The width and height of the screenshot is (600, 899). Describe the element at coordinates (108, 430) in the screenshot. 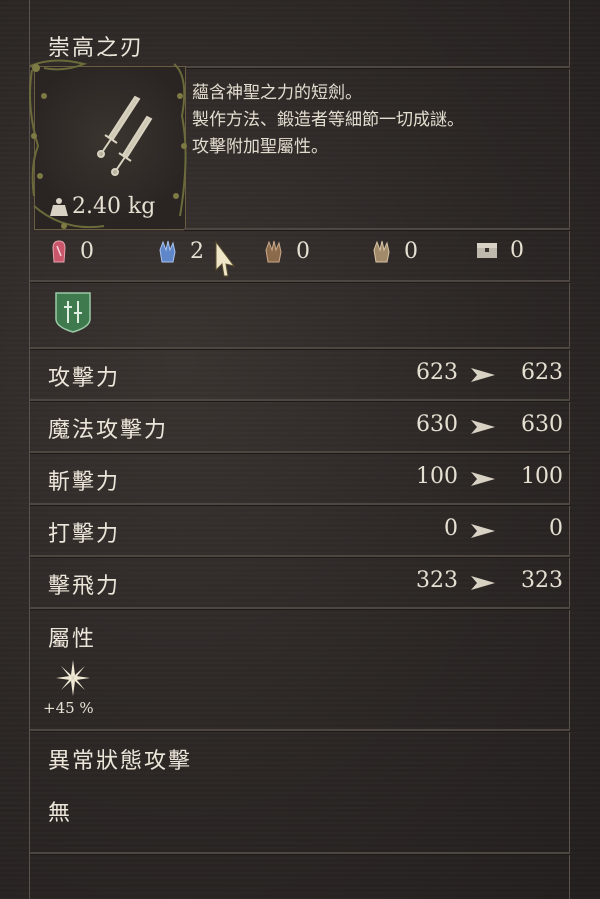

I see `stat-label: 魔法攻擊力` at that location.